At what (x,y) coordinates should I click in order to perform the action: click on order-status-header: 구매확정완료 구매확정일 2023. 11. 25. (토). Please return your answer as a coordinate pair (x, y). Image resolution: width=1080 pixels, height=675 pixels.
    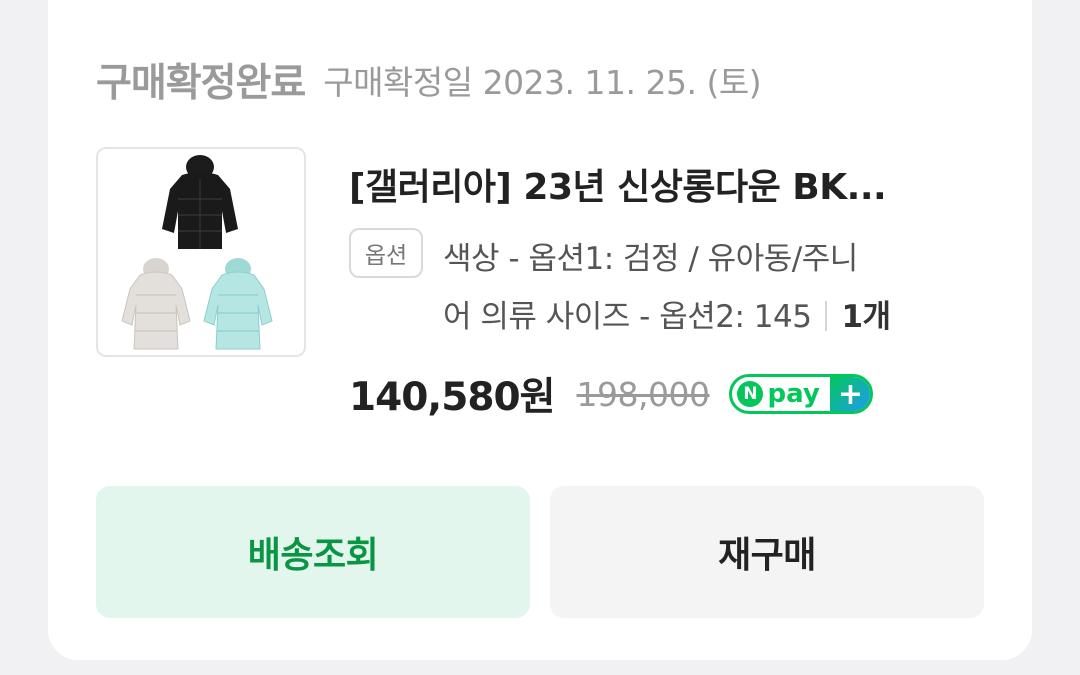
    Looking at the image, I should click on (429, 80).